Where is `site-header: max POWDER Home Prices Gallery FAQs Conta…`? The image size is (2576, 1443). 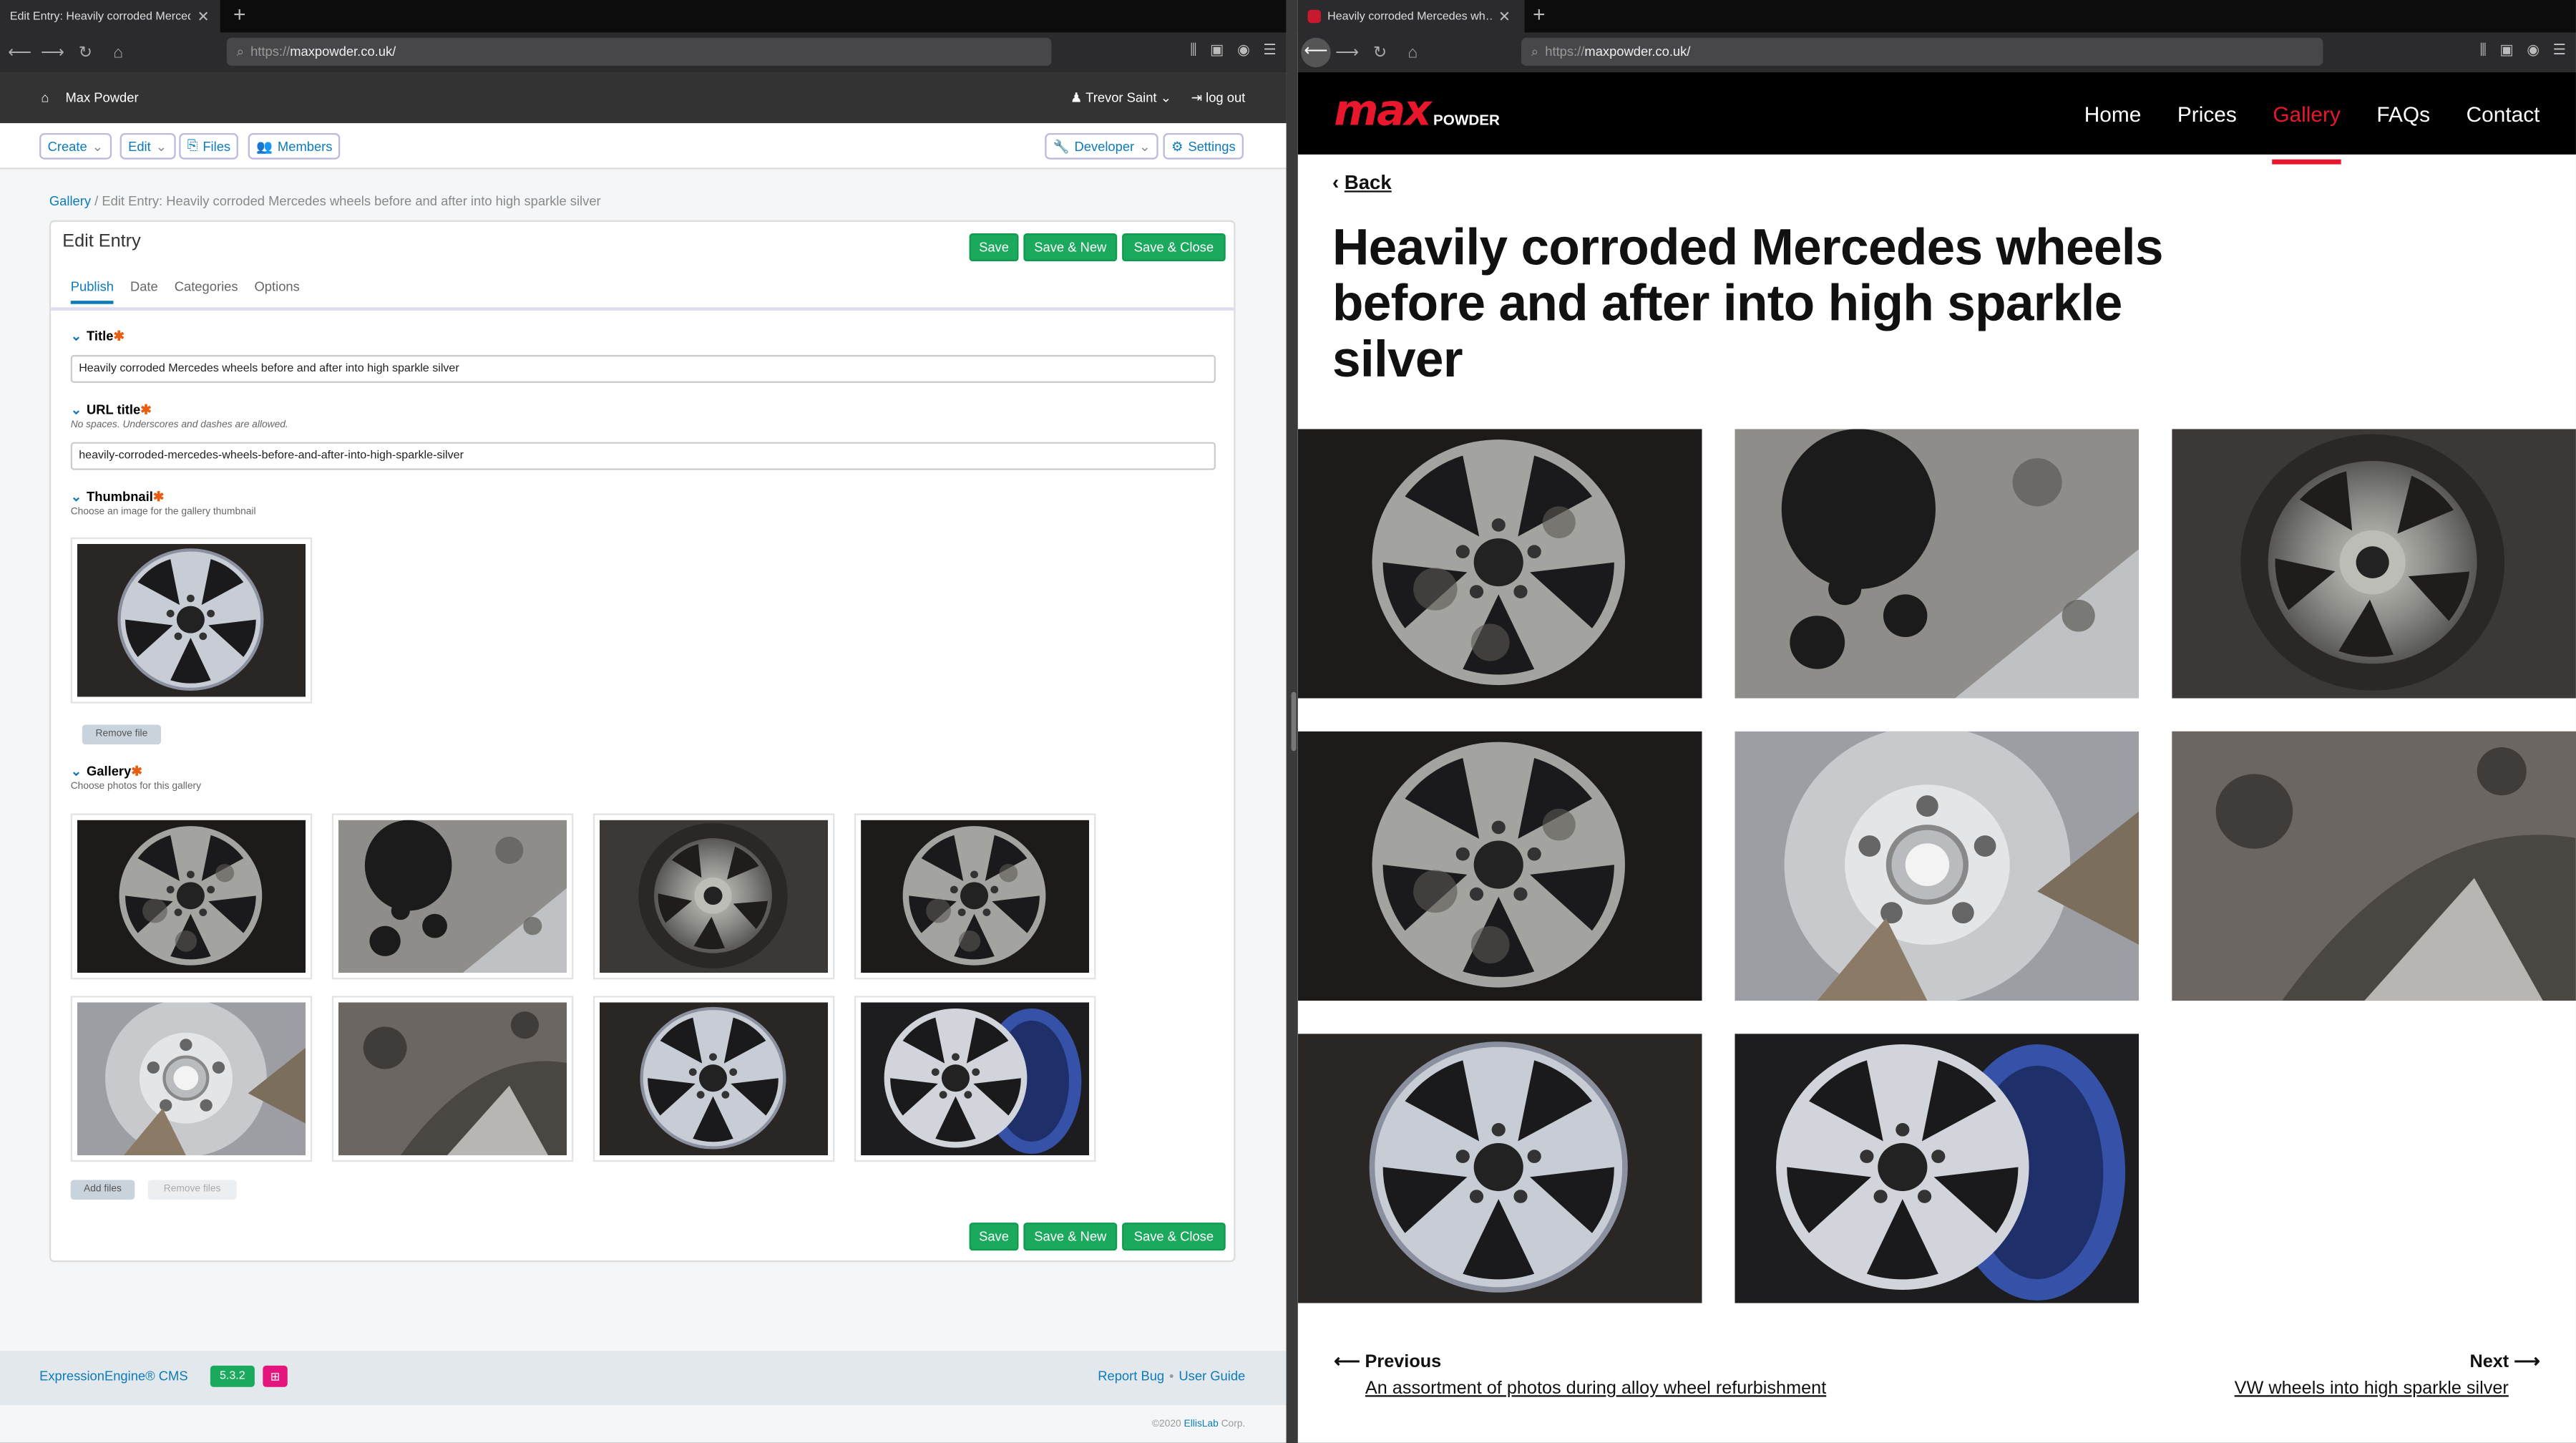 site-header: max POWDER Home Prices Gallery FAQs Conta… is located at coordinates (1936, 118).